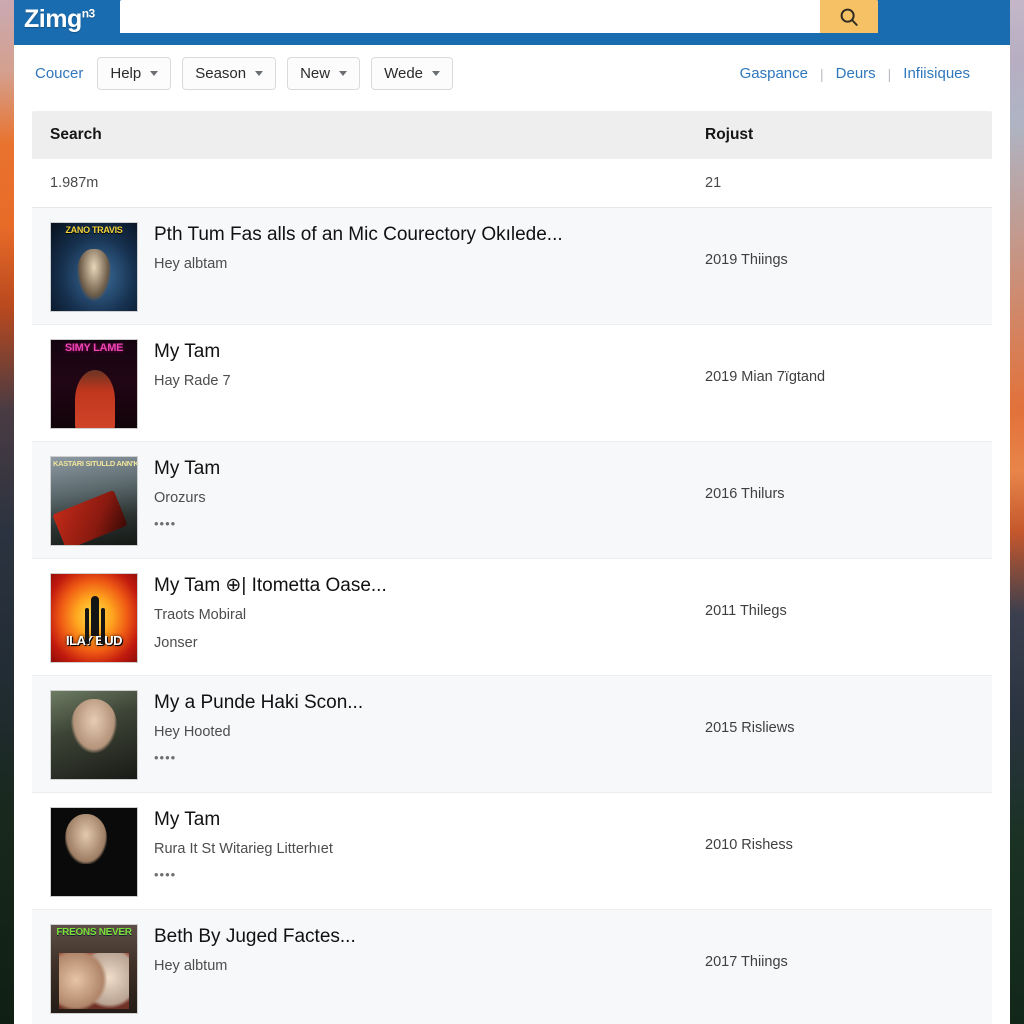 Image resolution: width=1024 pixels, height=1024 pixels. Describe the element at coordinates (74, 183) in the screenshot. I see `summary-count: 1.987m` at that location.